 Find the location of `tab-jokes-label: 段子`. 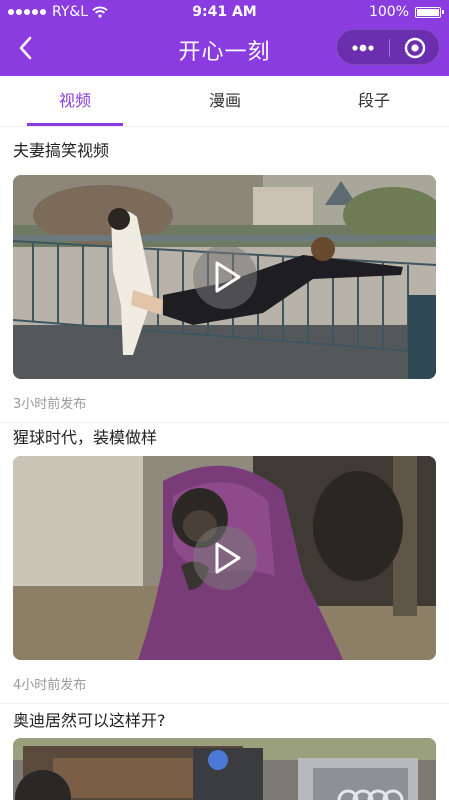

tab-jokes-label: 段子 is located at coordinates (373, 100).